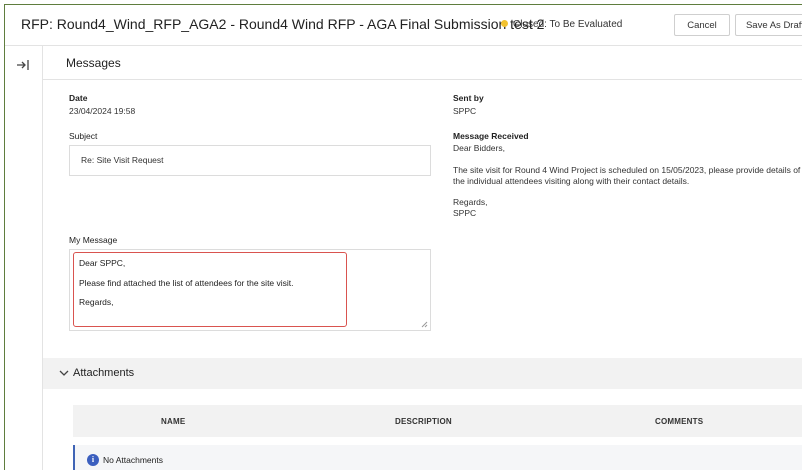 This screenshot has height=470, width=803. I want to click on cancel-button: Cancel, so click(702, 25).